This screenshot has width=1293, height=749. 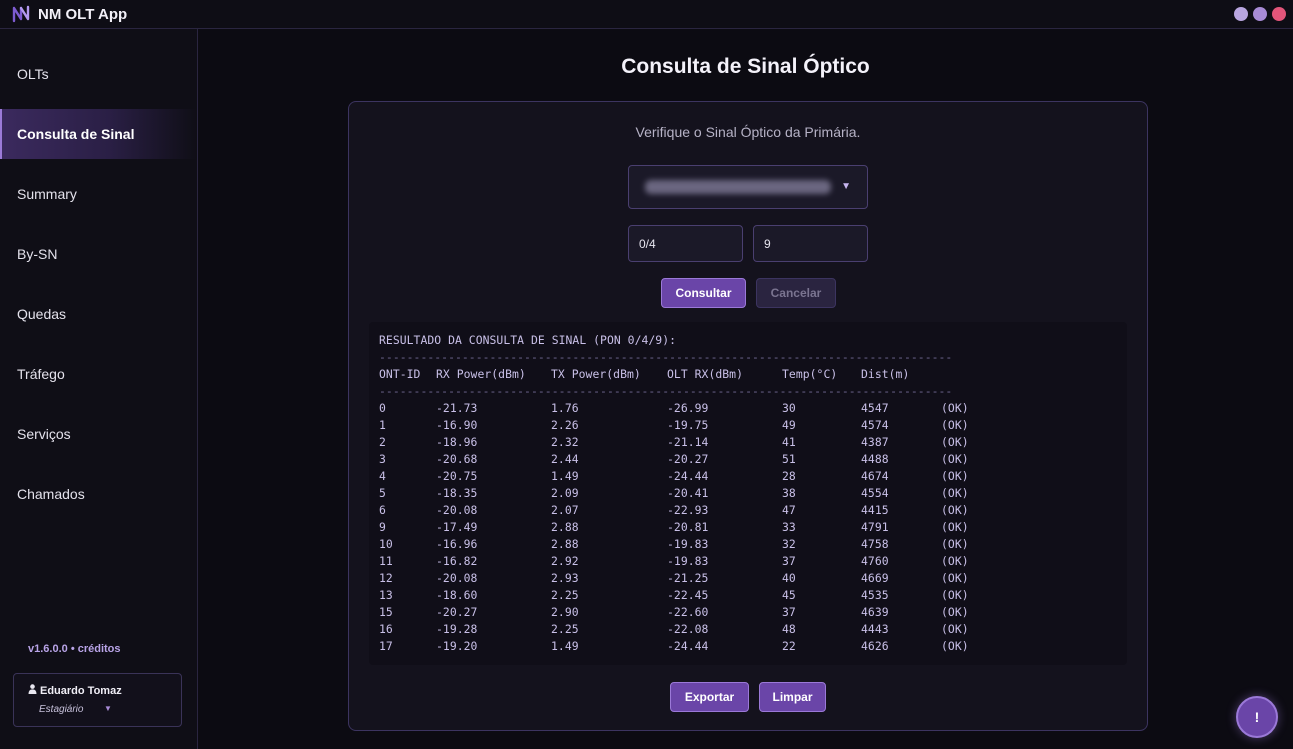 I want to click on result-cell-olt-rx: -24.44, so click(x=688, y=476).